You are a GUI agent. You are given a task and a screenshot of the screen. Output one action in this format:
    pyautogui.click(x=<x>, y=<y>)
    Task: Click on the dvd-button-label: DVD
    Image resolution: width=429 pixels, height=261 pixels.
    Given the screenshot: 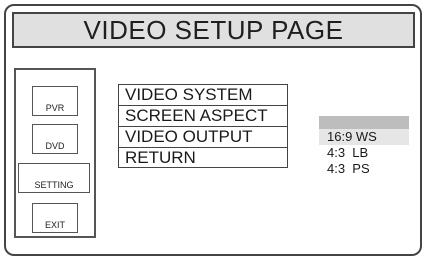 What is the action you would take?
    pyautogui.click(x=55, y=146)
    